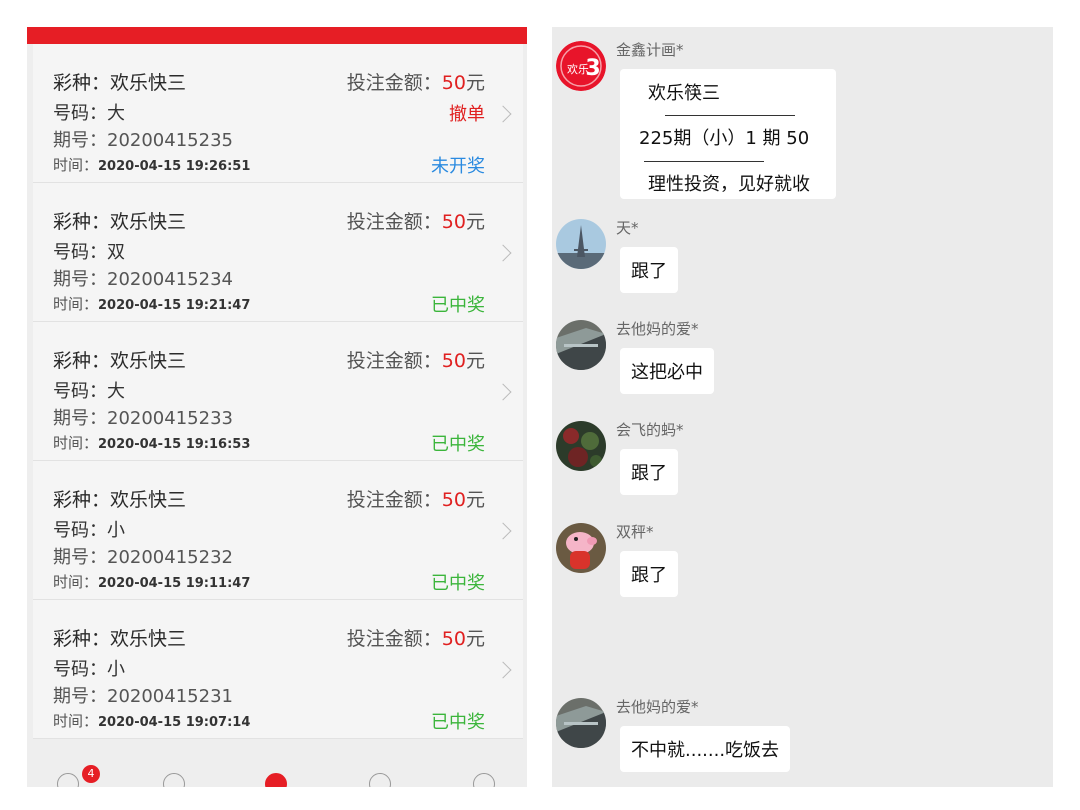  What do you see at coordinates (467, 113) in the screenshot?
I see `cancel-bet-button: 撤单` at bounding box center [467, 113].